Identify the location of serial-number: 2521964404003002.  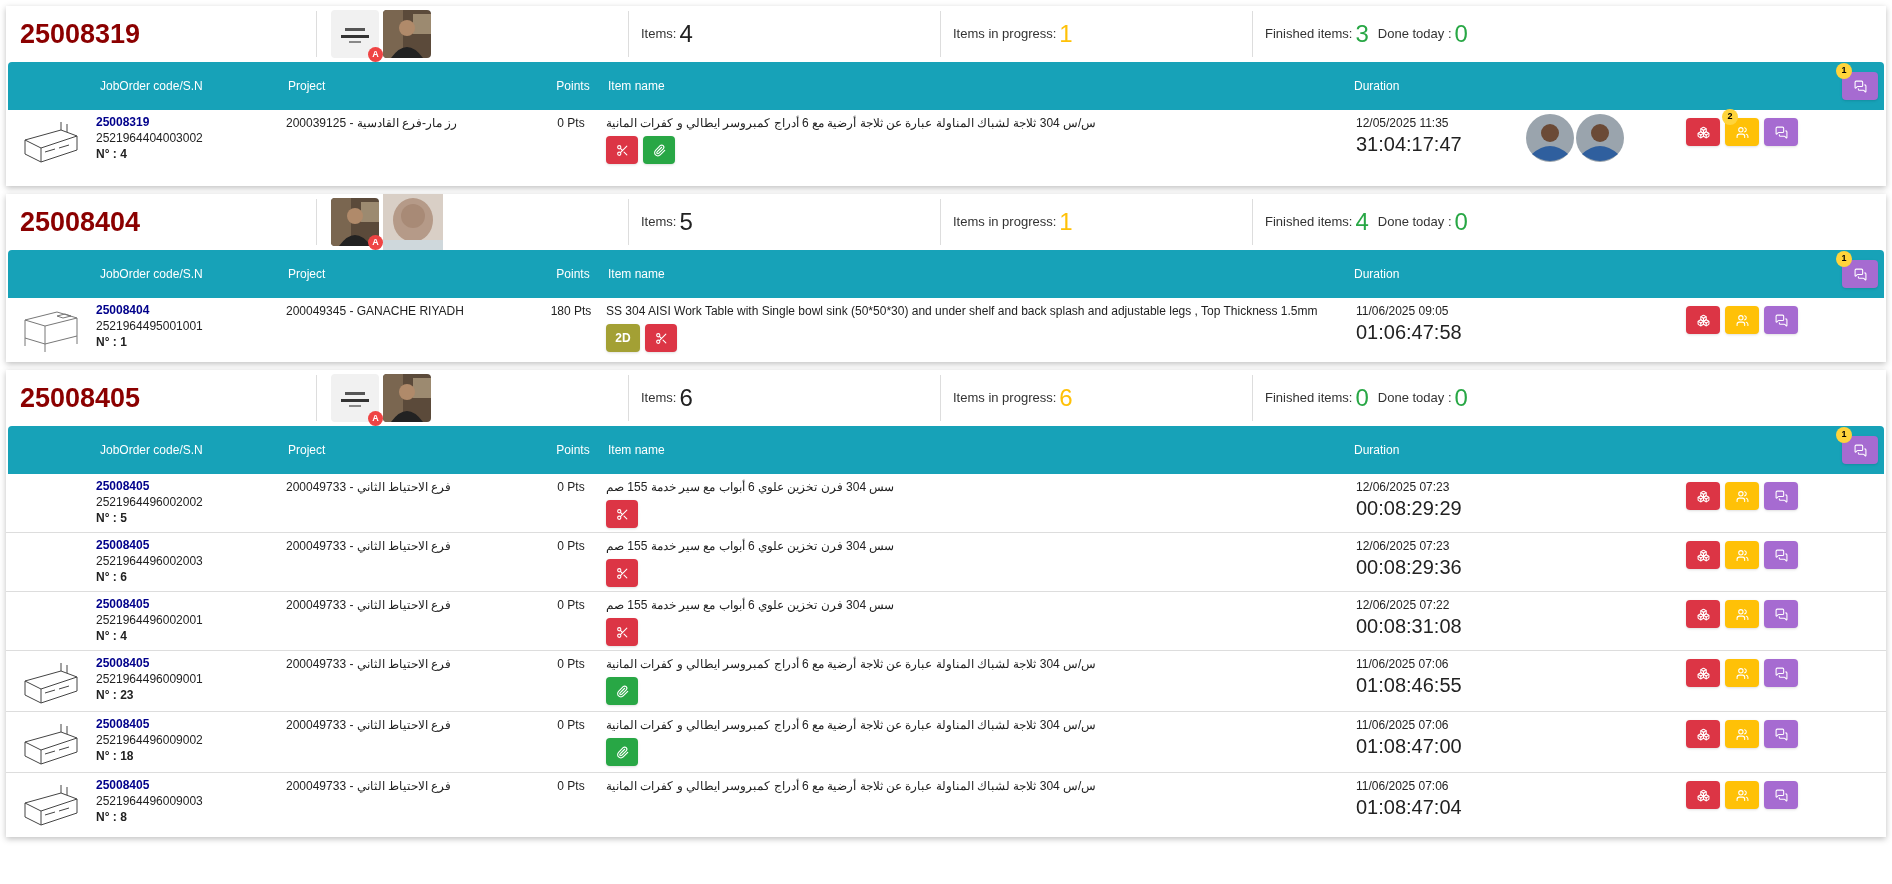
(150, 138).